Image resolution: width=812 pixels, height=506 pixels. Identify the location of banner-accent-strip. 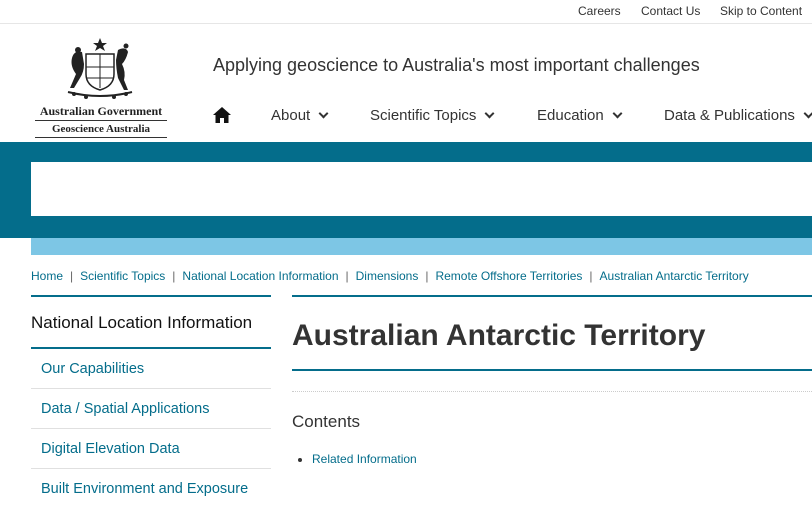
(421, 246).